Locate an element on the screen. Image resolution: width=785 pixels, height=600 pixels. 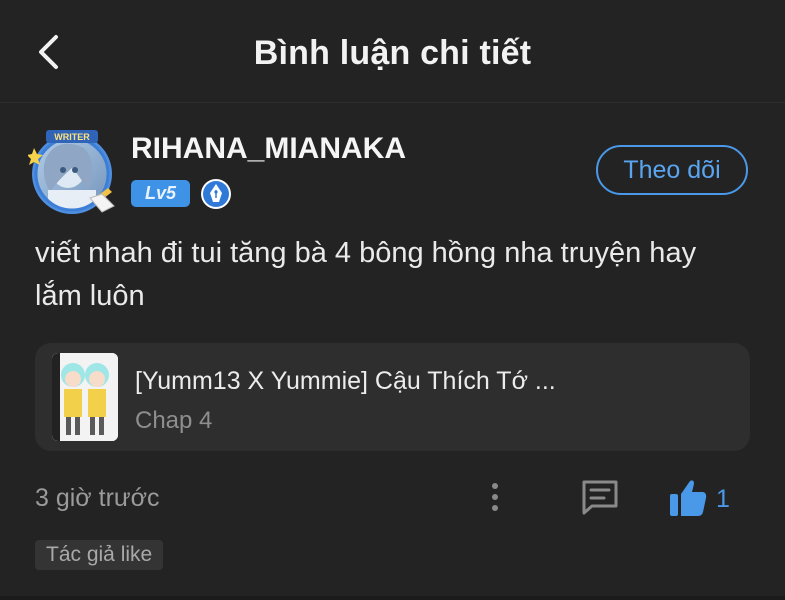
reply-comment-icon is located at coordinates (600, 497).